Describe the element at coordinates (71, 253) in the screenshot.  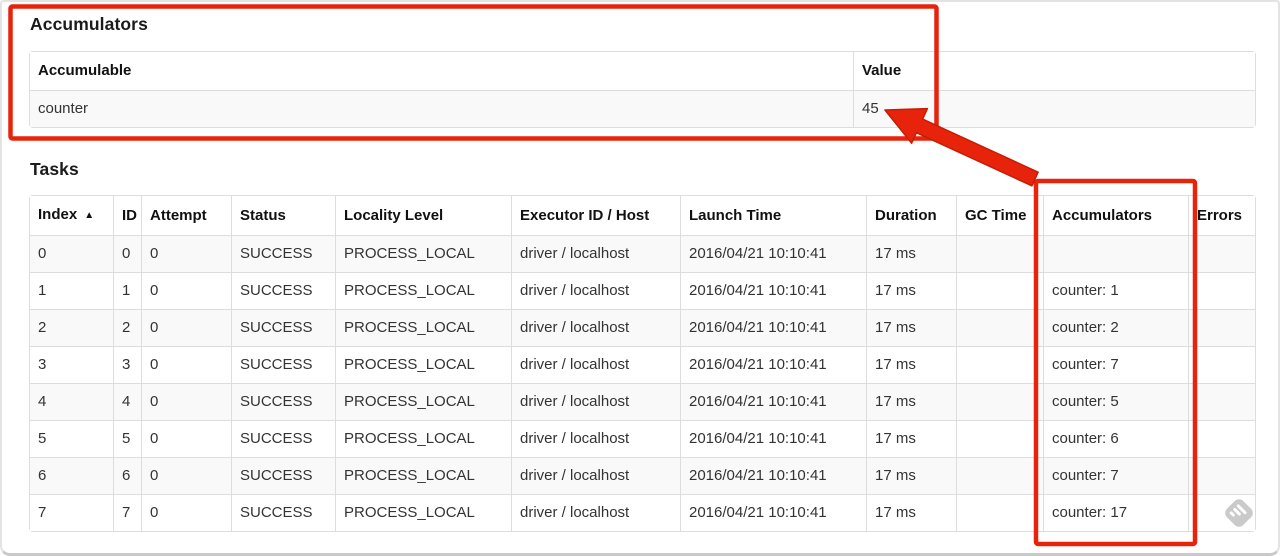
I see `cell-index: 0` at that location.